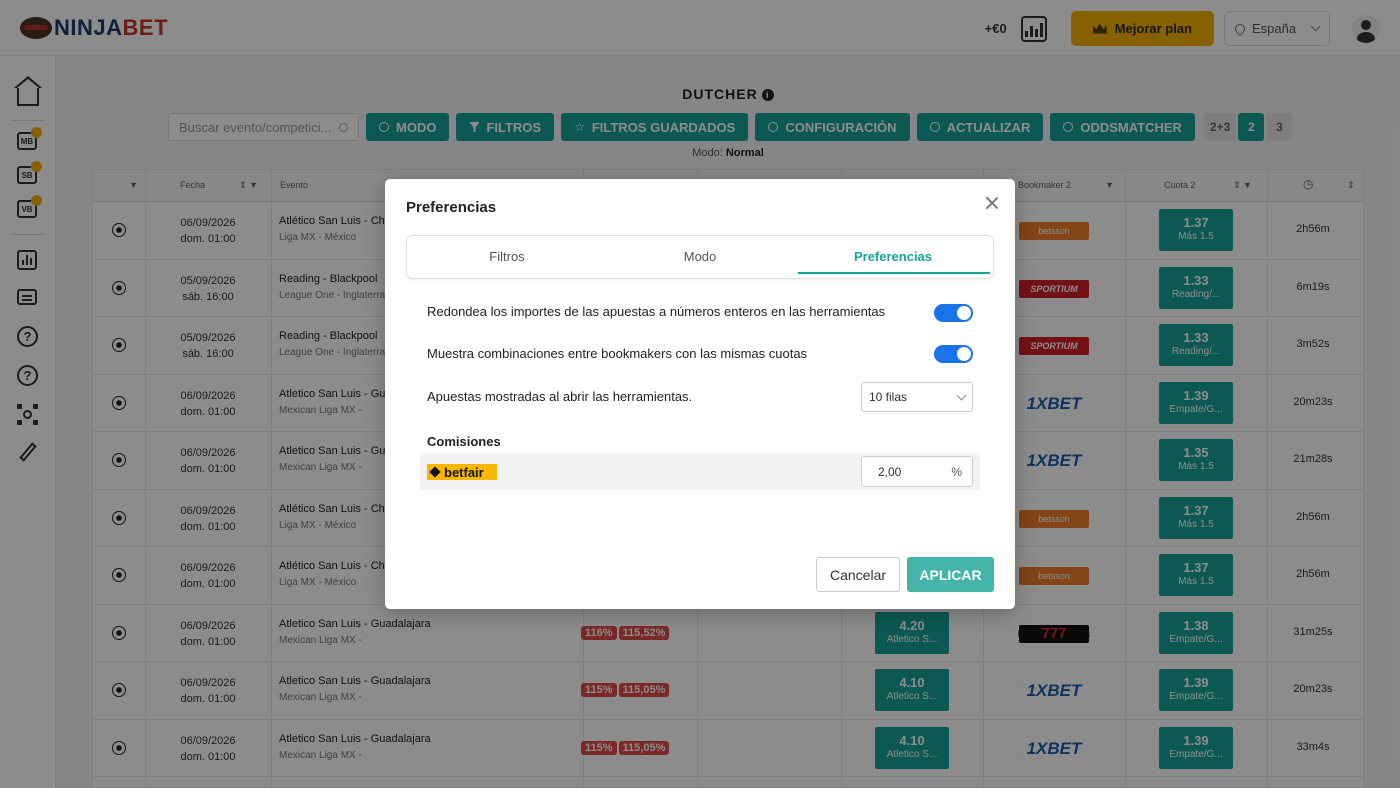 Image resolution: width=1400 pixels, height=788 pixels. Describe the element at coordinates (858, 574) in the screenshot. I see `cancel-button: Cancelar` at that location.